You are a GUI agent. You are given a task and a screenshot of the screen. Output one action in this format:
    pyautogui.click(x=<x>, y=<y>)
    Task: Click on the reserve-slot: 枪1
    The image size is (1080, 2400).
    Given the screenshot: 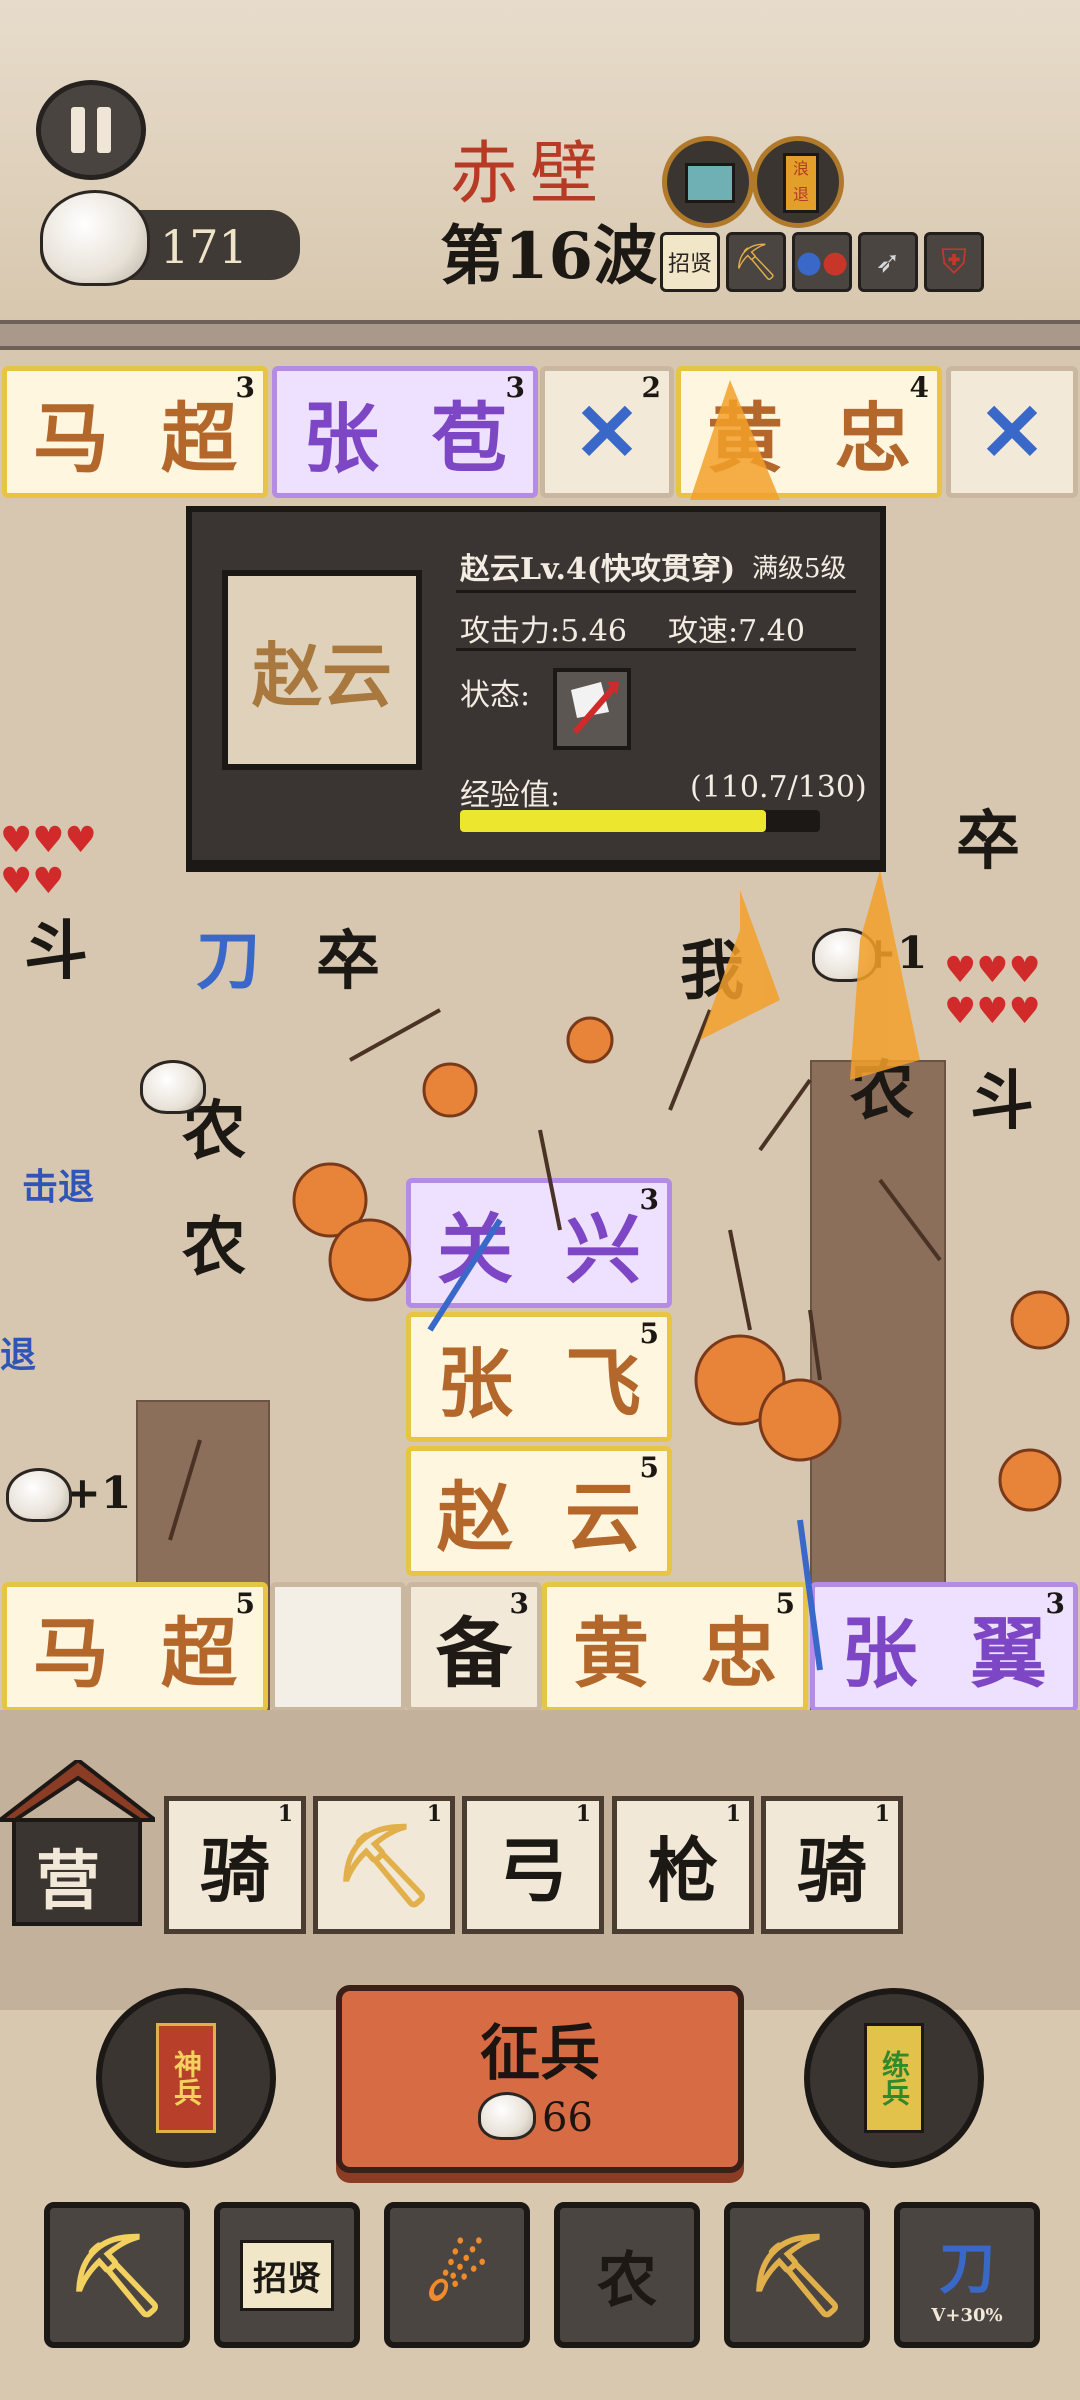 What is the action you would take?
    pyautogui.click(x=683, y=1865)
    